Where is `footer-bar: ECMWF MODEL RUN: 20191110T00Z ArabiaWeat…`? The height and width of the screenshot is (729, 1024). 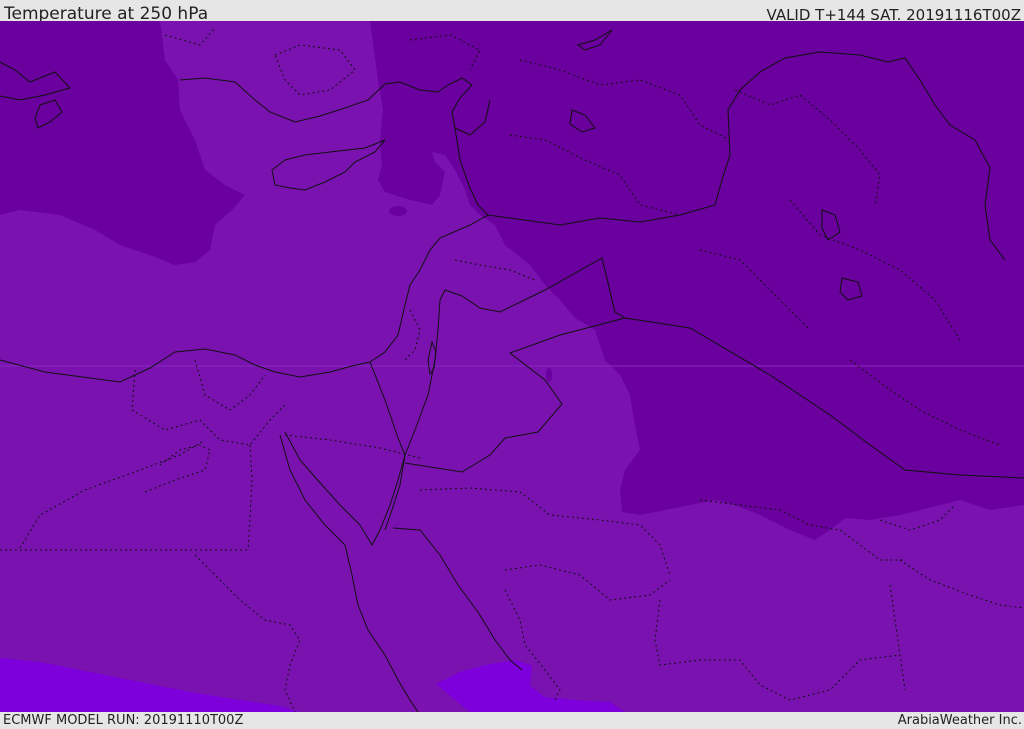 footer-bar: ECMWF MODEL RUN: 20191110T00Z ArabiaWeat… is located at coordinates (512, 720).